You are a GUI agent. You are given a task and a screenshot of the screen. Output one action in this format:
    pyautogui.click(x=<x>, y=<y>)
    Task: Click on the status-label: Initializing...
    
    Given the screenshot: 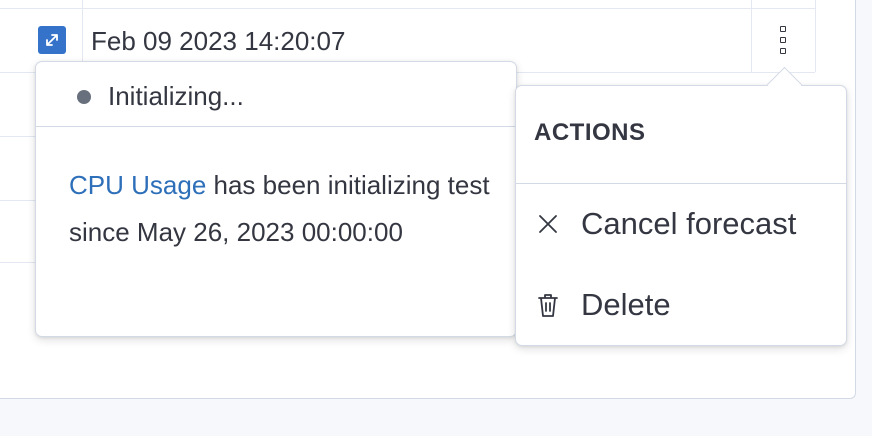 What is the action you would take?
    pyautogui.click(x=176, y=96)
    